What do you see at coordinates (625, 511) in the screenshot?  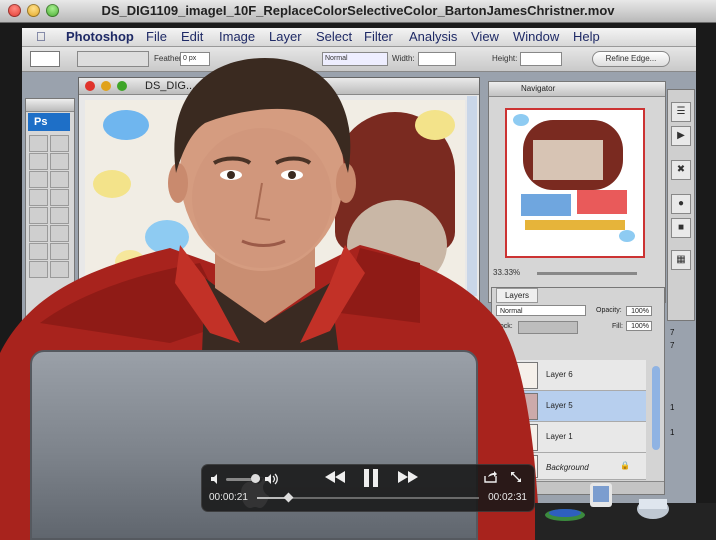 I see `desk-items` at bounding box center [625, 511].